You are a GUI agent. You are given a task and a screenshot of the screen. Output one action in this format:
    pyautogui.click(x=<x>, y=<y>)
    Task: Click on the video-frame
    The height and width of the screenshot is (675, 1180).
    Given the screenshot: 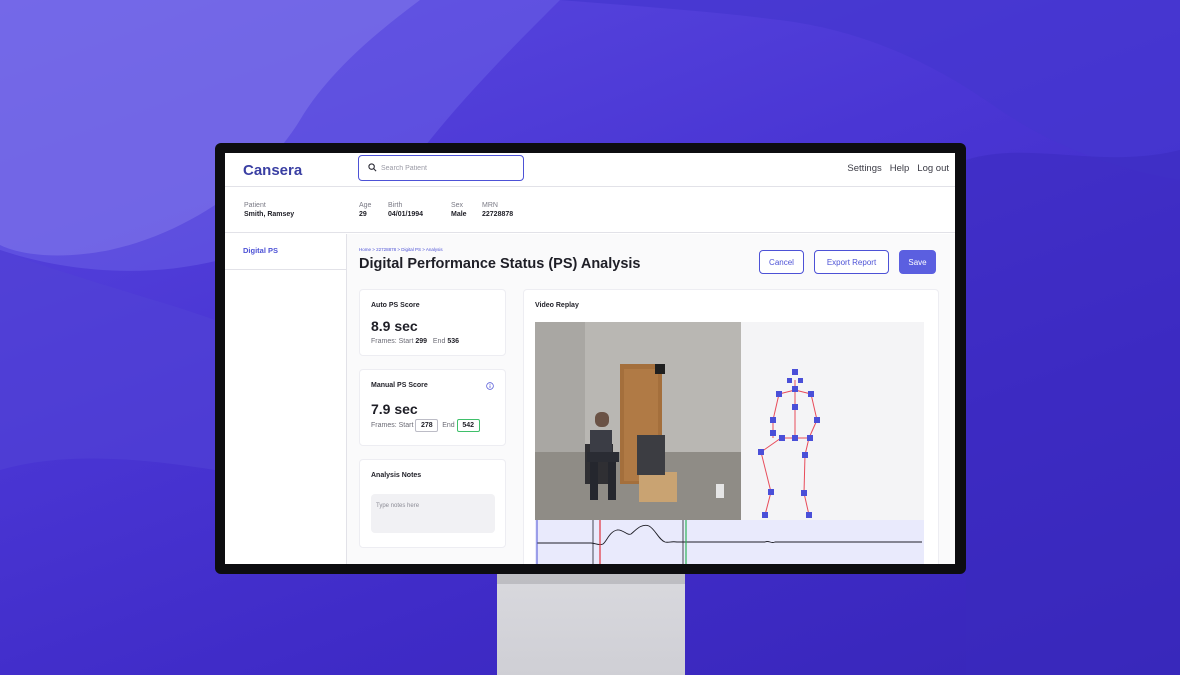 What is the action you would take?
    pyautogui.click(x=729, y=421)
    